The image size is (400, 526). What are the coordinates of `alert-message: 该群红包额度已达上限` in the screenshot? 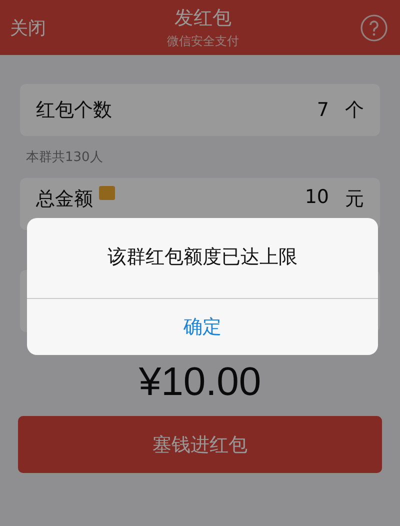 It's located at (202, 258).